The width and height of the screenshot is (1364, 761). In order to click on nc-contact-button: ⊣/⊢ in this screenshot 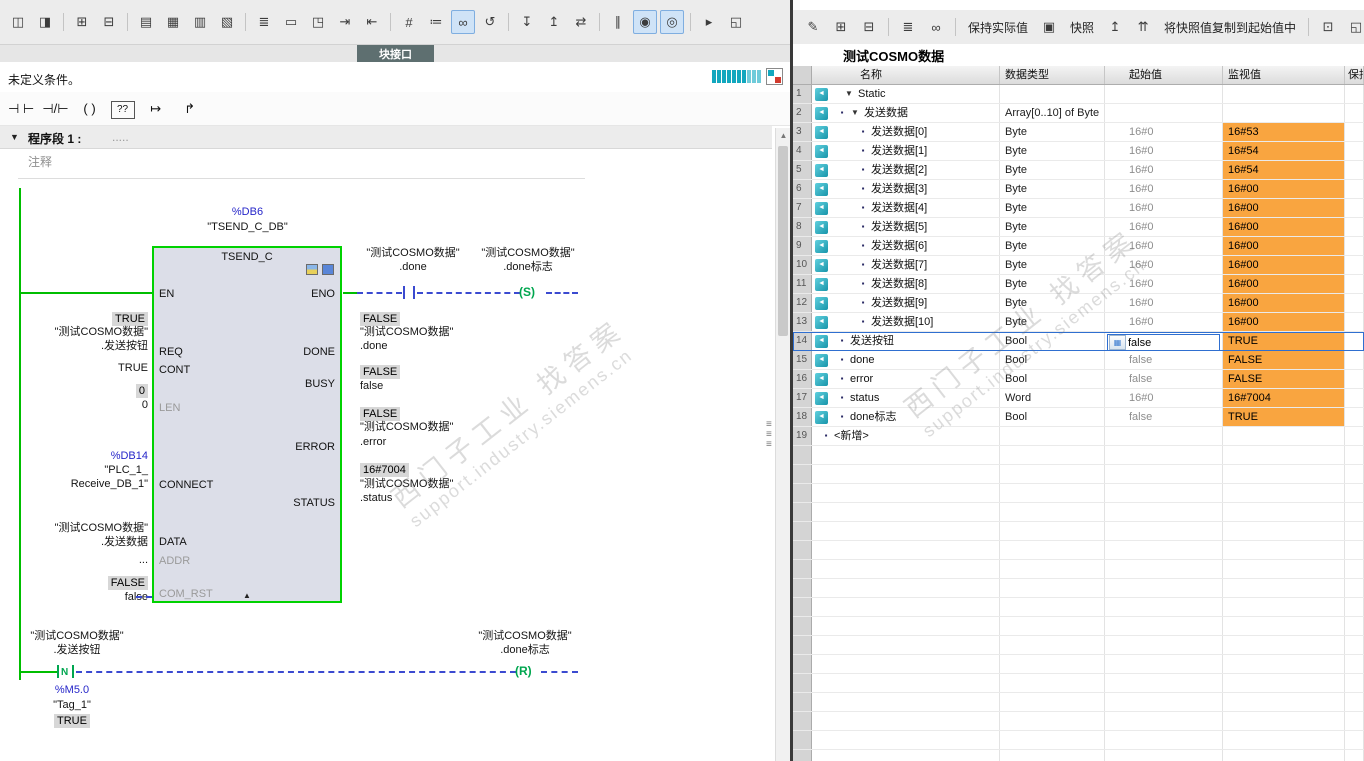, I will do `click(55, 109)`.